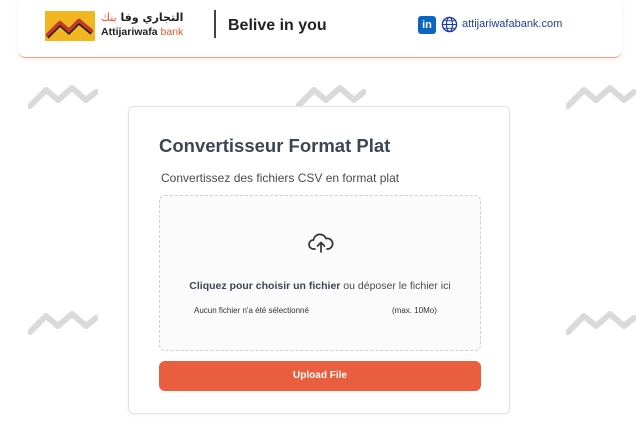 This screenshot has width=640, height=426. I want to click on linkedin-icon: in, so click(427, 25).